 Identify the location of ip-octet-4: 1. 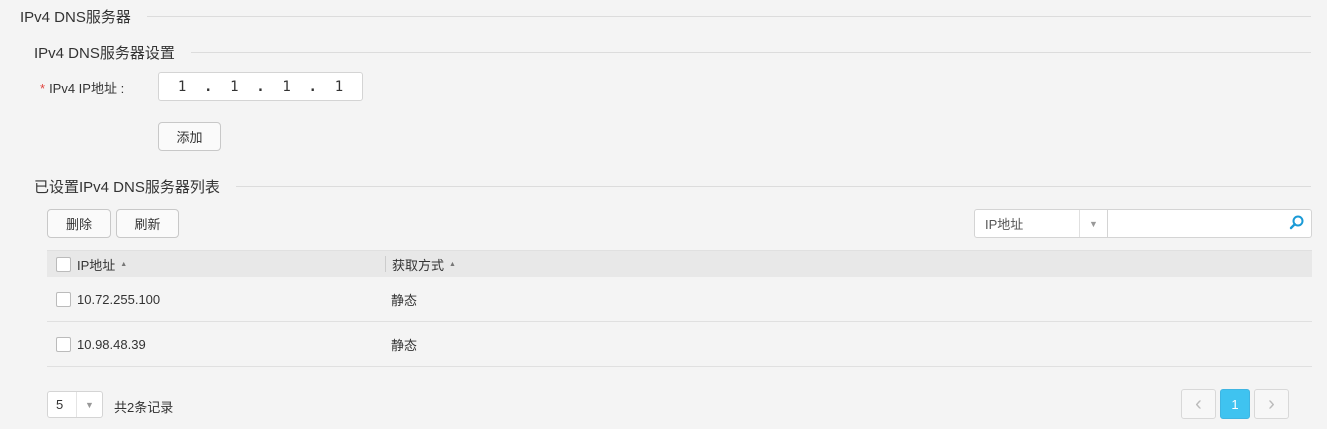
(339, 87).